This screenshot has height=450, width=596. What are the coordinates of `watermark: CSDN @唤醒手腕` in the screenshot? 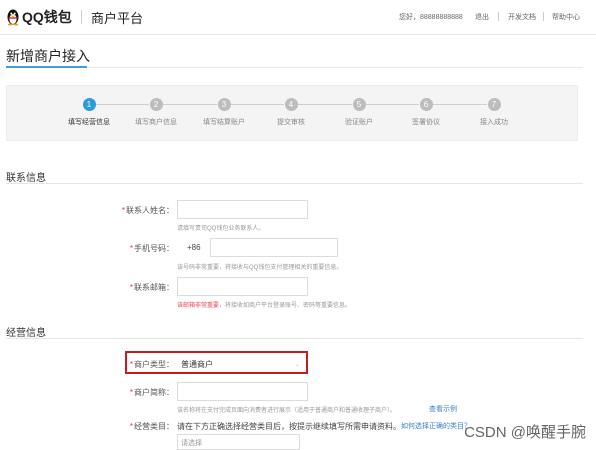 It's located at (525, 432).